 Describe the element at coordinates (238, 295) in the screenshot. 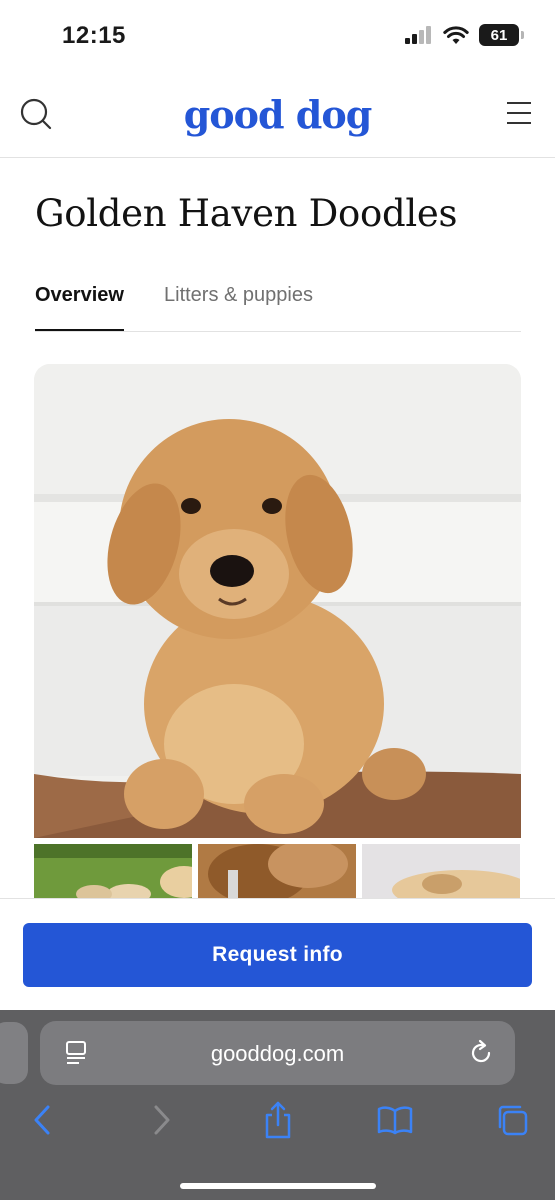

I see `tab-litters-puppies: Litters & puppies` at that location.